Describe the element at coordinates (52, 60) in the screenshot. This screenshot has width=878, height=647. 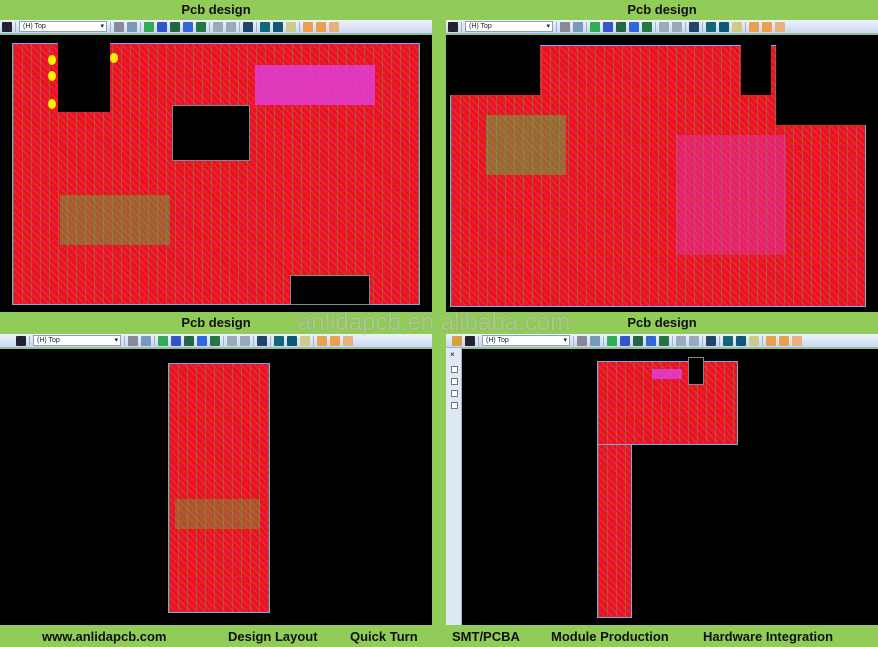
I see `pad` at that location.